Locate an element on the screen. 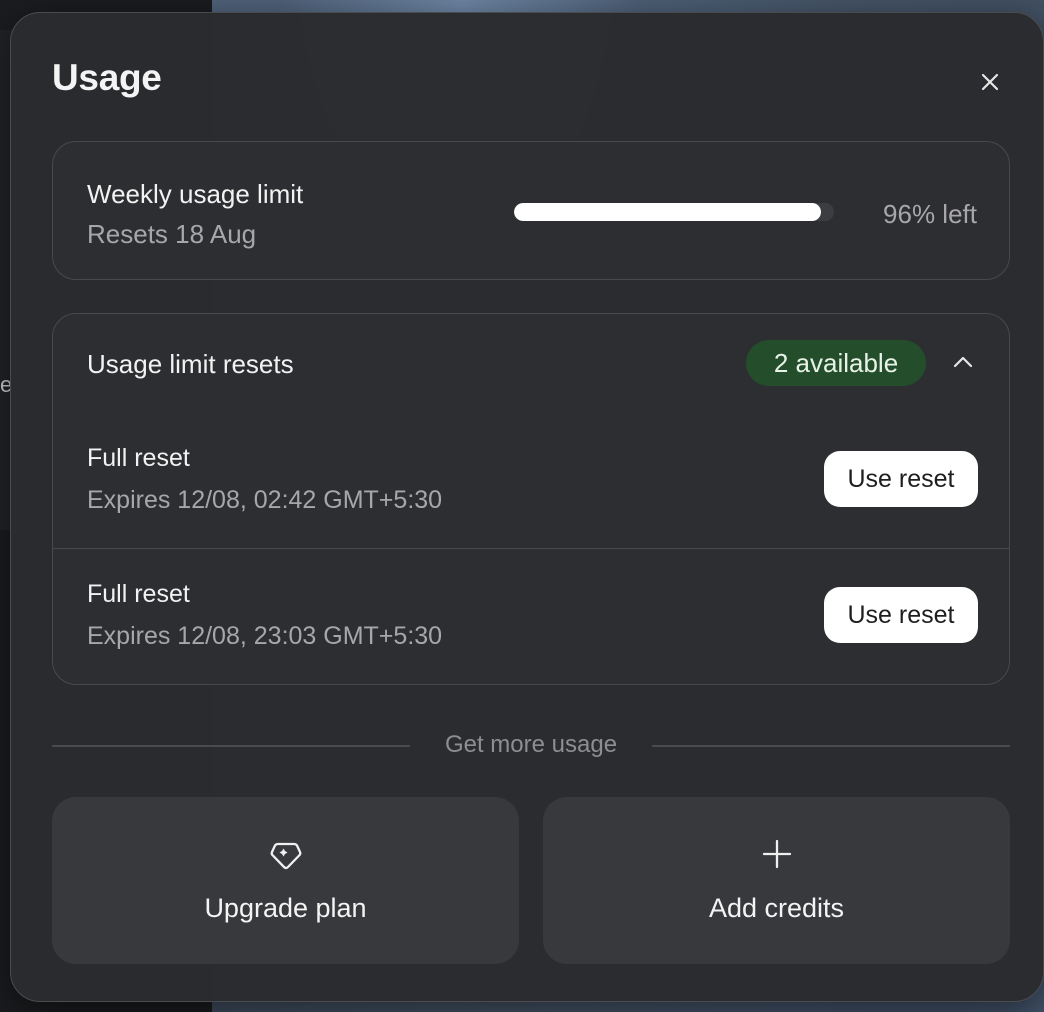  upgrade-plan-label: Upgrade plan is located at coordinates (285, 908).